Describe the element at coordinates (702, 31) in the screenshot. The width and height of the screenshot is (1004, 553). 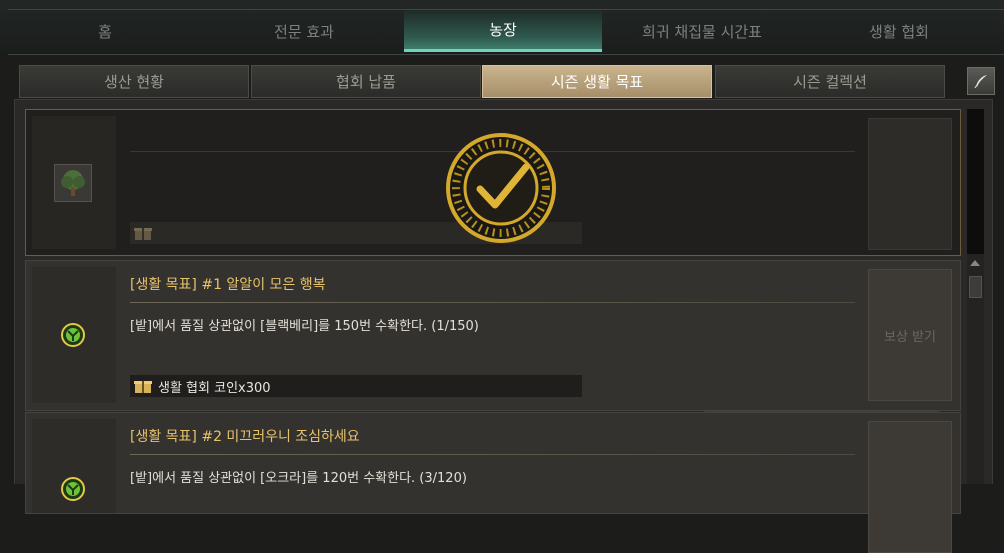
I see `tab-rare-gathering-schedule: 희귀 채집물 시간표` at that location.